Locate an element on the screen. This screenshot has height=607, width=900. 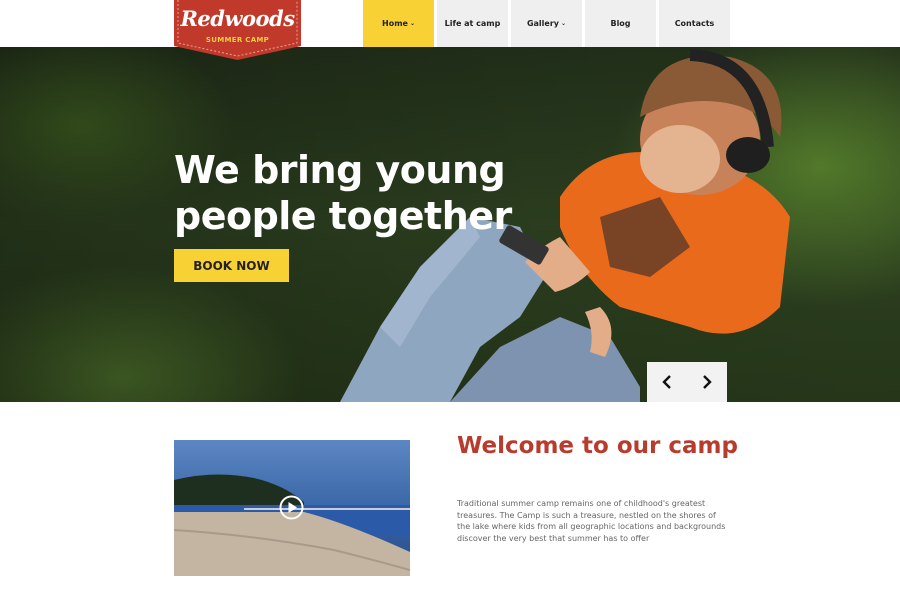
logo-tagline: SUMMER CAMP is located at coordinates (237, 40).